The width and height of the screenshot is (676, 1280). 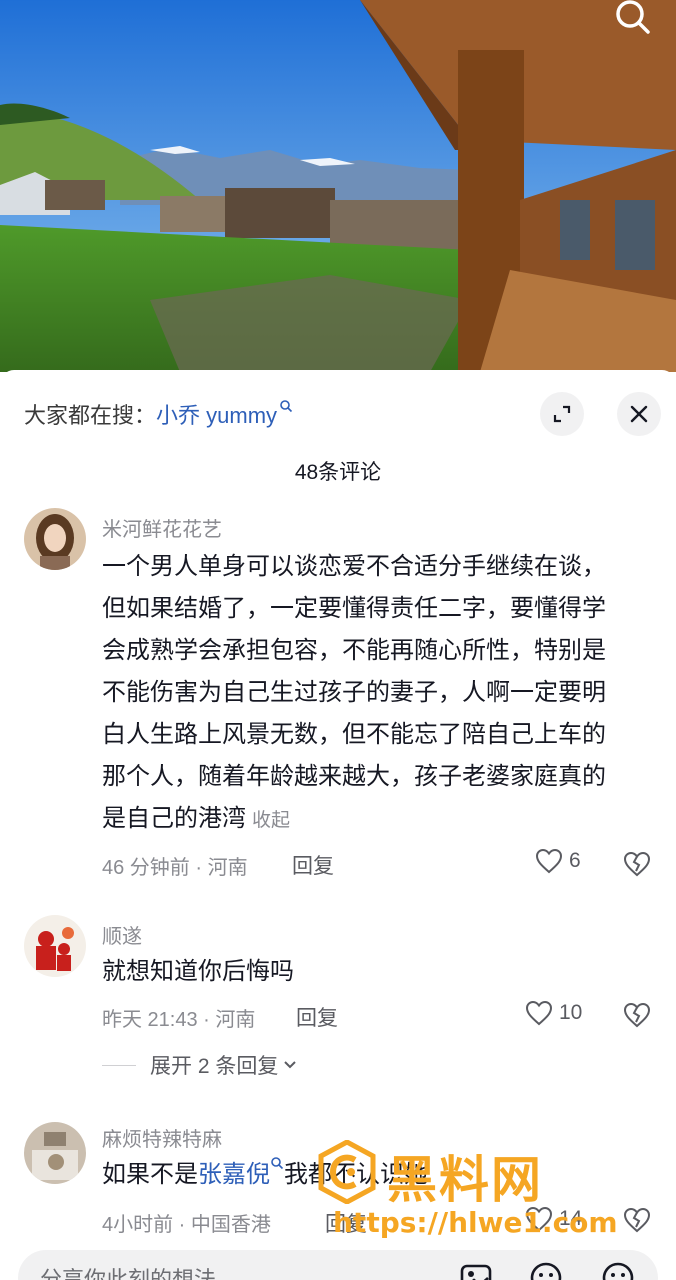 I want to click on image-button, so click(x=476, y=1270).